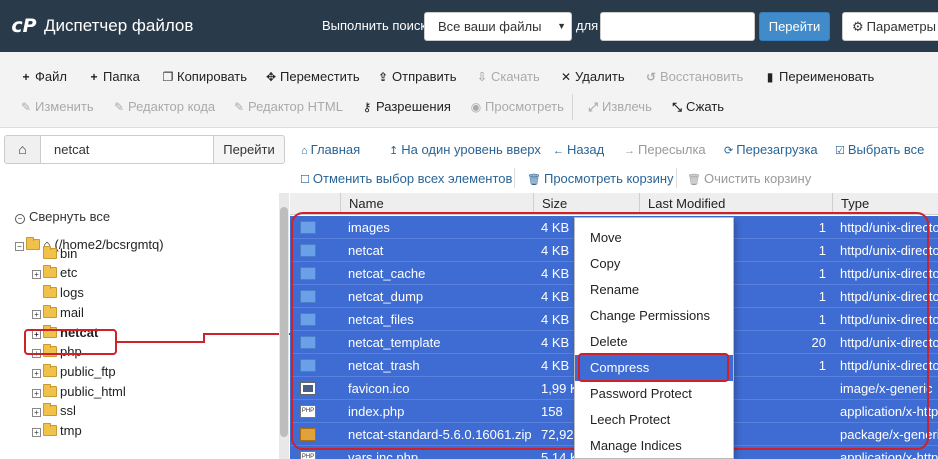 This screenshot has width=938, height=459. I want to click on toolbar-button: ⚷ Разрешения, so click(406, 106).